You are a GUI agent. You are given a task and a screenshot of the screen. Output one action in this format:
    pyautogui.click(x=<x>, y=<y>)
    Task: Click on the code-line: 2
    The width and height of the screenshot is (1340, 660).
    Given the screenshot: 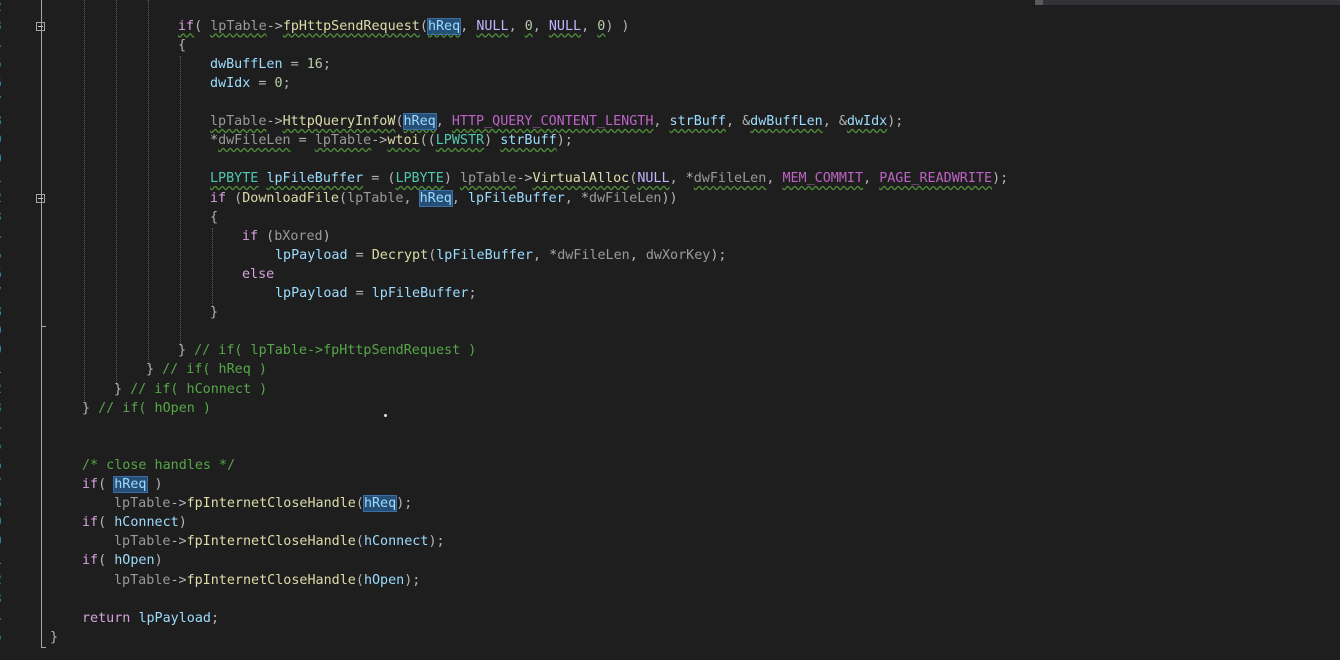 What is the action you would take?
    pyautogui.click(x=670, y=8)
    